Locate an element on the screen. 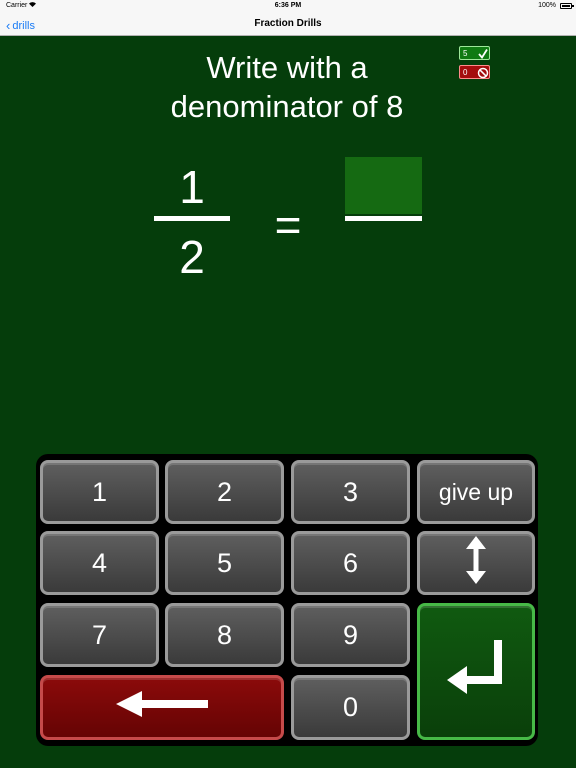 This screenshot has height=768, width=576. key-4: 4 is located at coordinates (99, 563).